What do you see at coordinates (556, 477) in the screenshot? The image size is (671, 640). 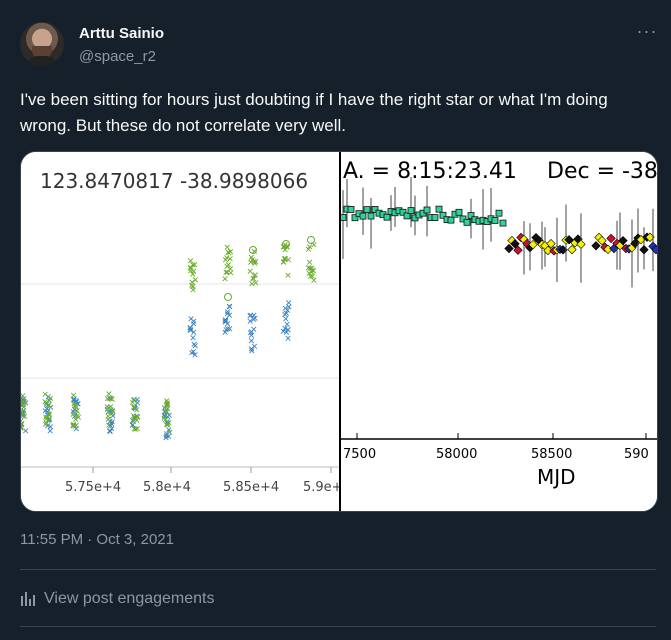 I see `right-plot-xlabel: MJD` at bounding box center [556, 477].